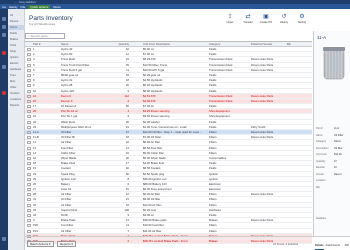  What do you see at coordinates (339, 135) in the screenshot?
I see `detail-field-value: Oil Filter` at bounding box center [339, 135].